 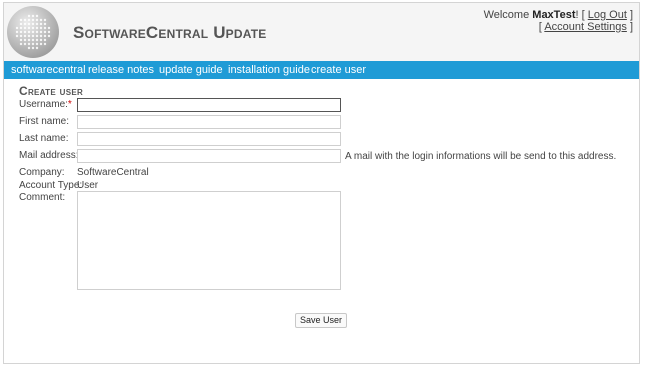 I want to click on account-settings-line: [ Account Settings ], so click(x=558, y=27).